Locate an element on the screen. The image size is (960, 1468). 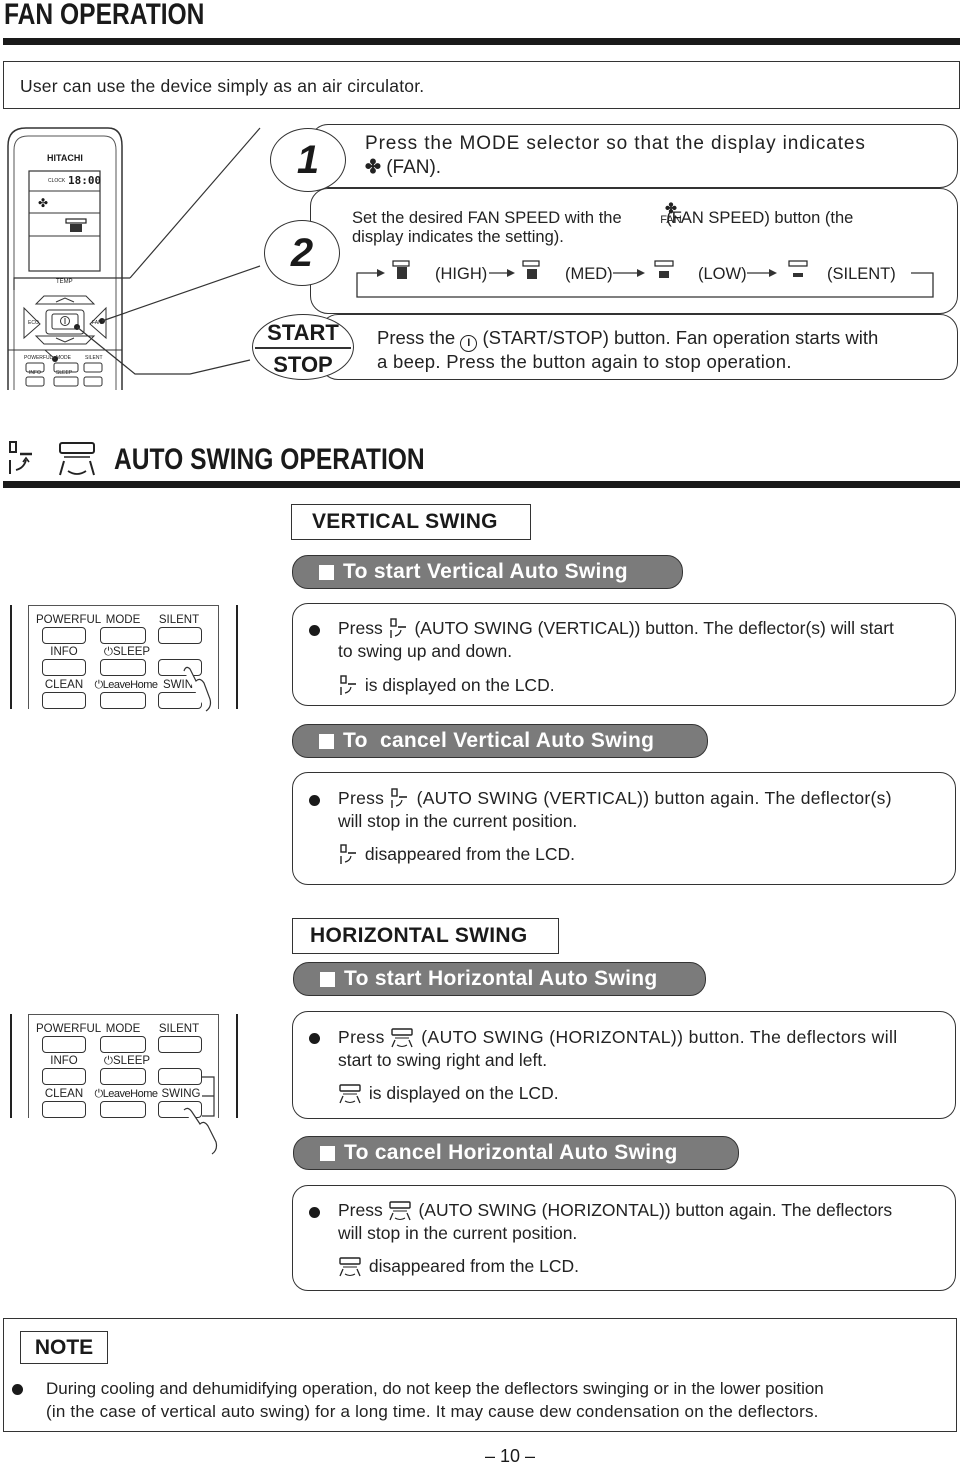
horizontal-start-line1-a: Press is located at coordinates (361, 1037).